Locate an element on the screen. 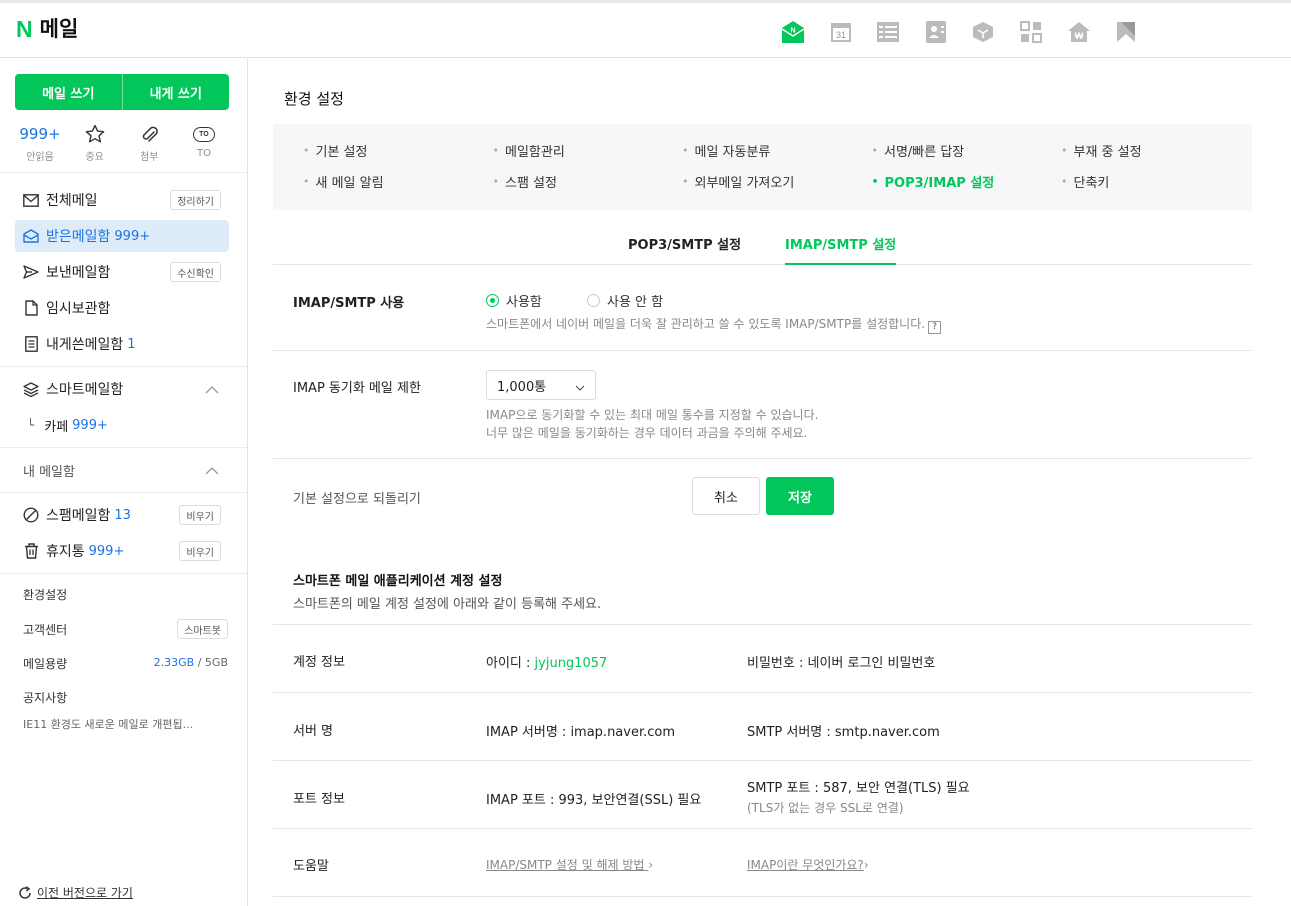 The height and width of the screenshot is (906, 1291). menu-pop3-imap: POP3/IMAP 설정 is located at coordinates (967, 181).